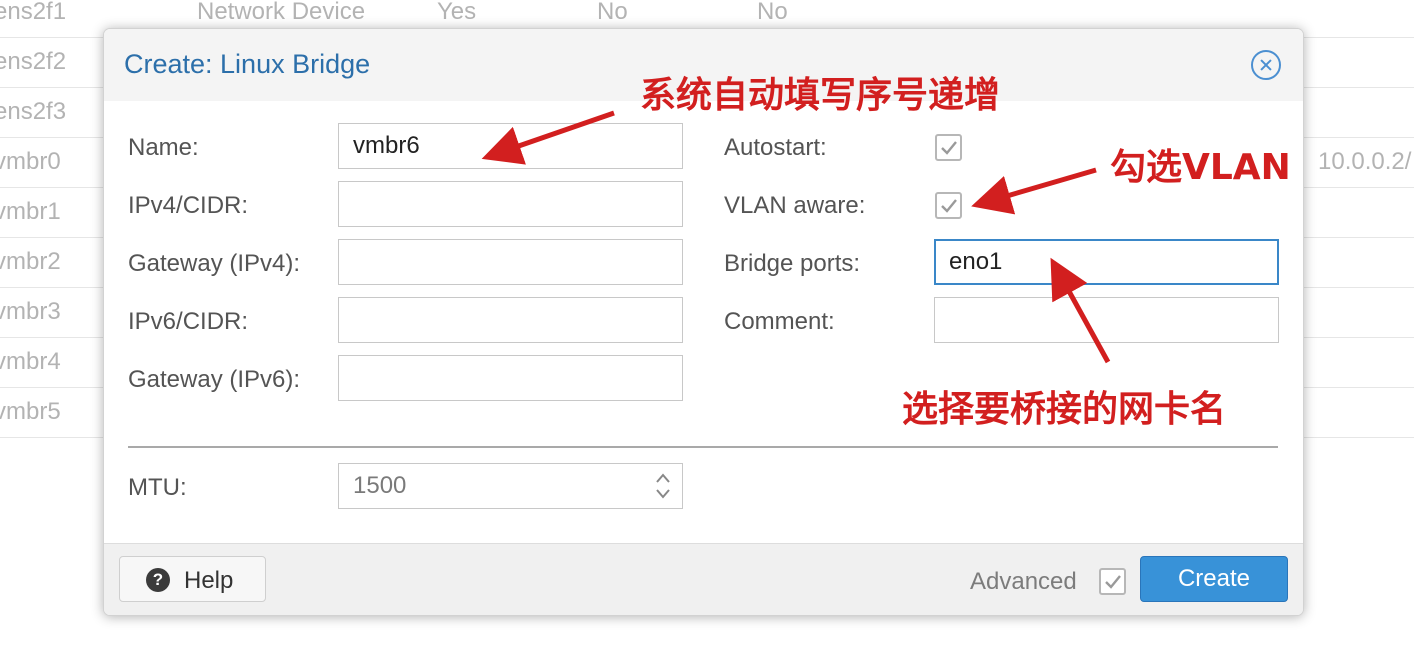 The width and height of the screenshot is (1414, 646). I want to click on advanced-label: Advanced, so click(1023, 581).